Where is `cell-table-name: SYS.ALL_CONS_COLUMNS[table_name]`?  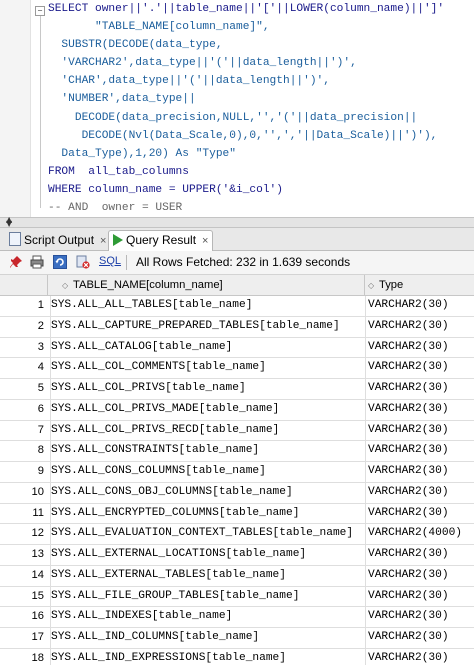
cell-table-name: SYS.ALL_CONS_COLUMNS[table_name] is located at coordinates (207, 472).